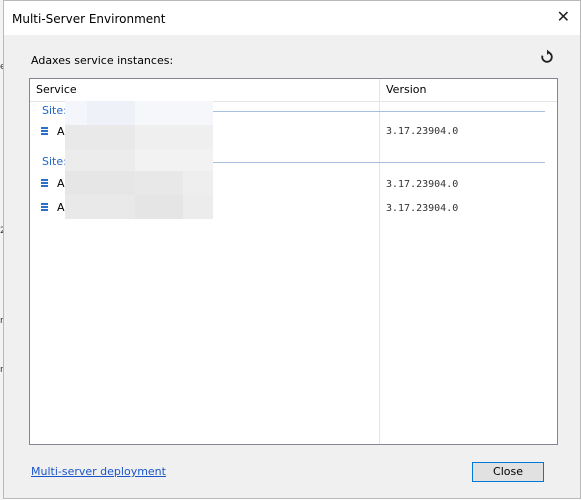 The image size is (582, 500). What do you see at coordinates (102, 60) in the screenshot?
I see `instances-label: Adaxes service instances:` at bounding box center [102, 60].